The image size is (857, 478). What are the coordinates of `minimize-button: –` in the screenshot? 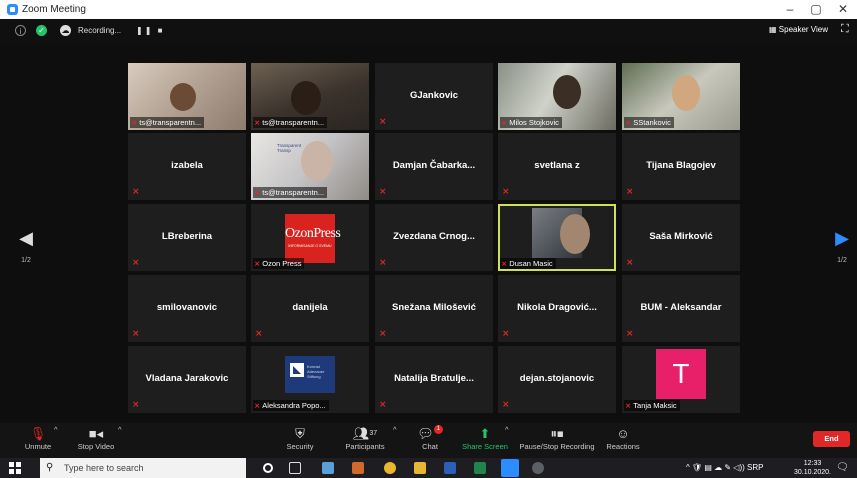 It's located at (790, 9).